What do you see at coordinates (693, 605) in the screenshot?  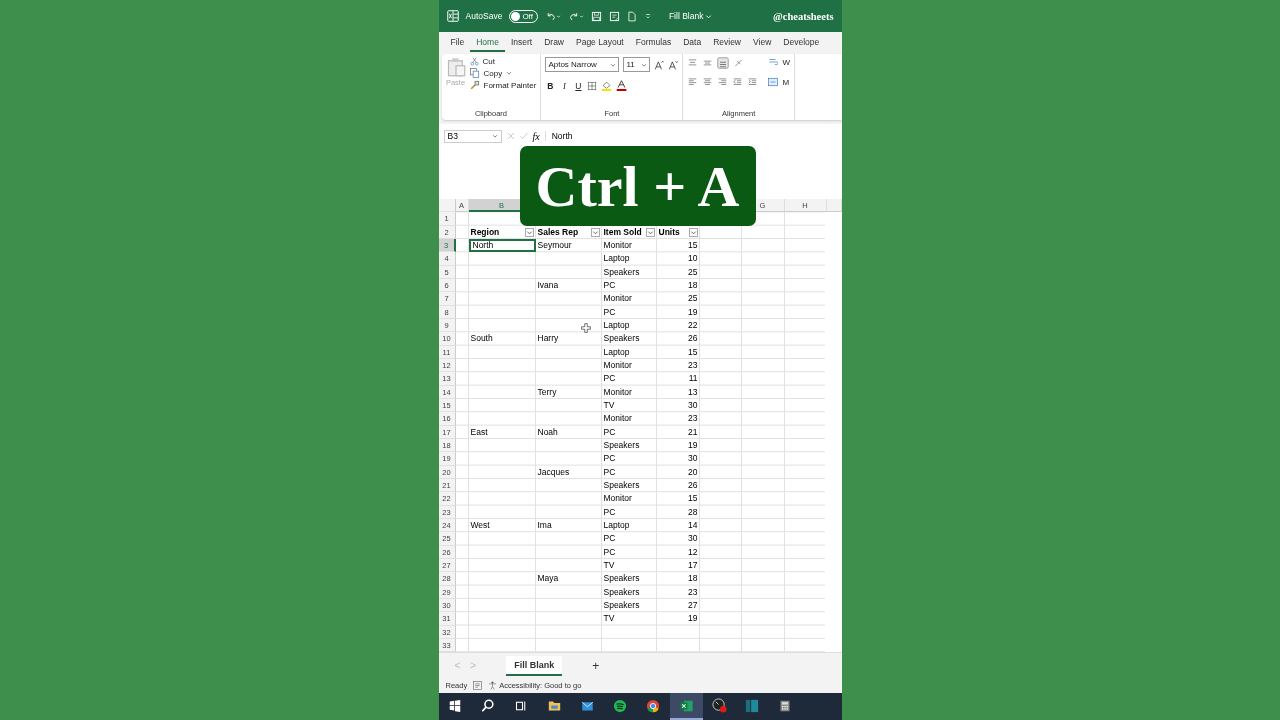 I see `table-cell-text: 27` at bounding box center [693, 605].